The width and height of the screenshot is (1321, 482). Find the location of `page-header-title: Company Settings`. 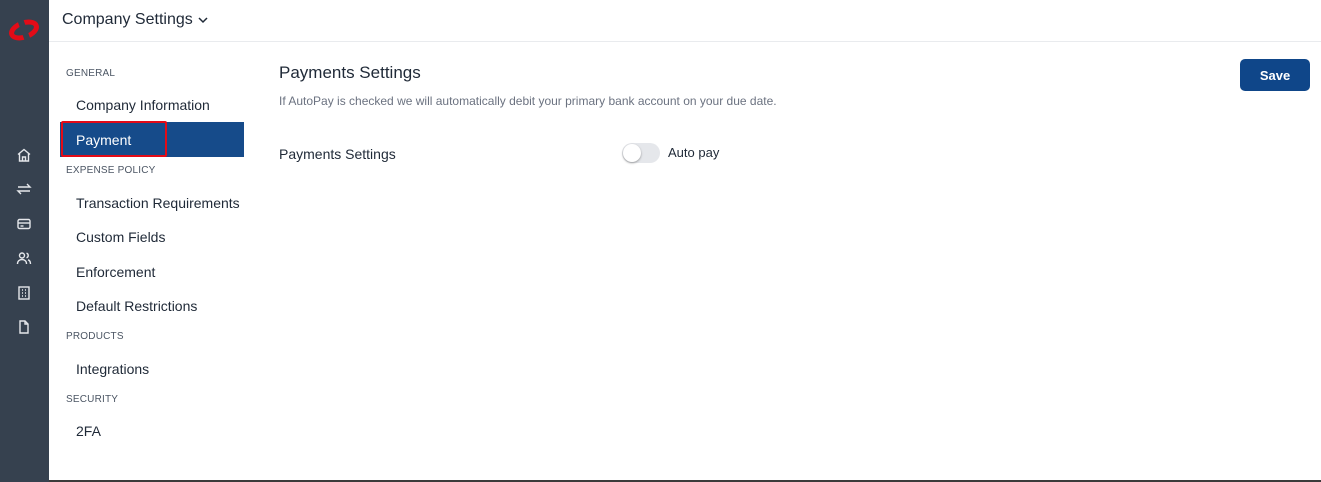

page-header-title: Company Settings is located at coordinates (127, 19).